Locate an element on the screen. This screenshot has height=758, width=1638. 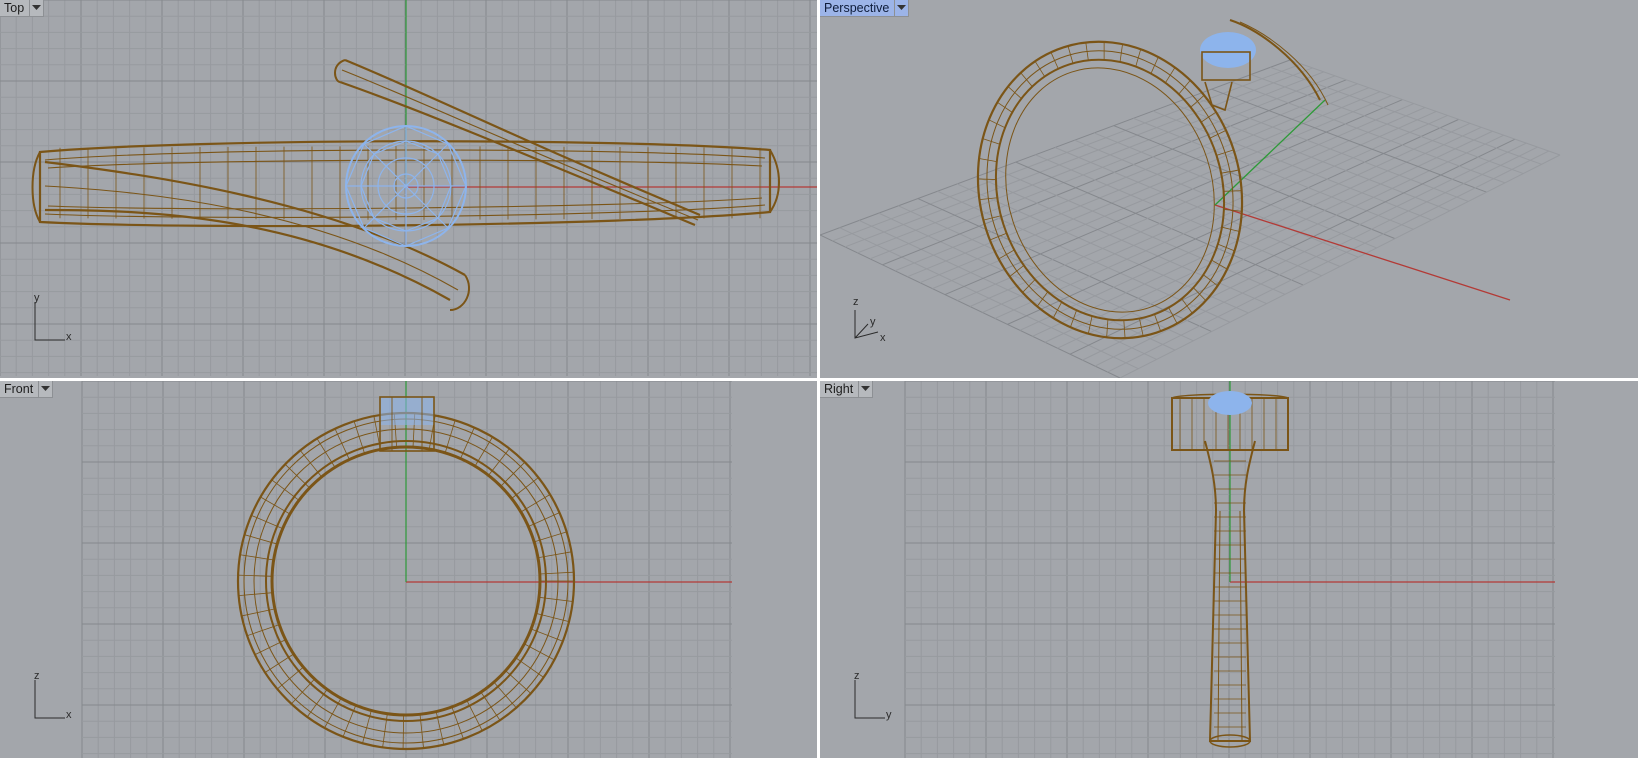
axis-label-a: y is located at coordinates (37, 298).